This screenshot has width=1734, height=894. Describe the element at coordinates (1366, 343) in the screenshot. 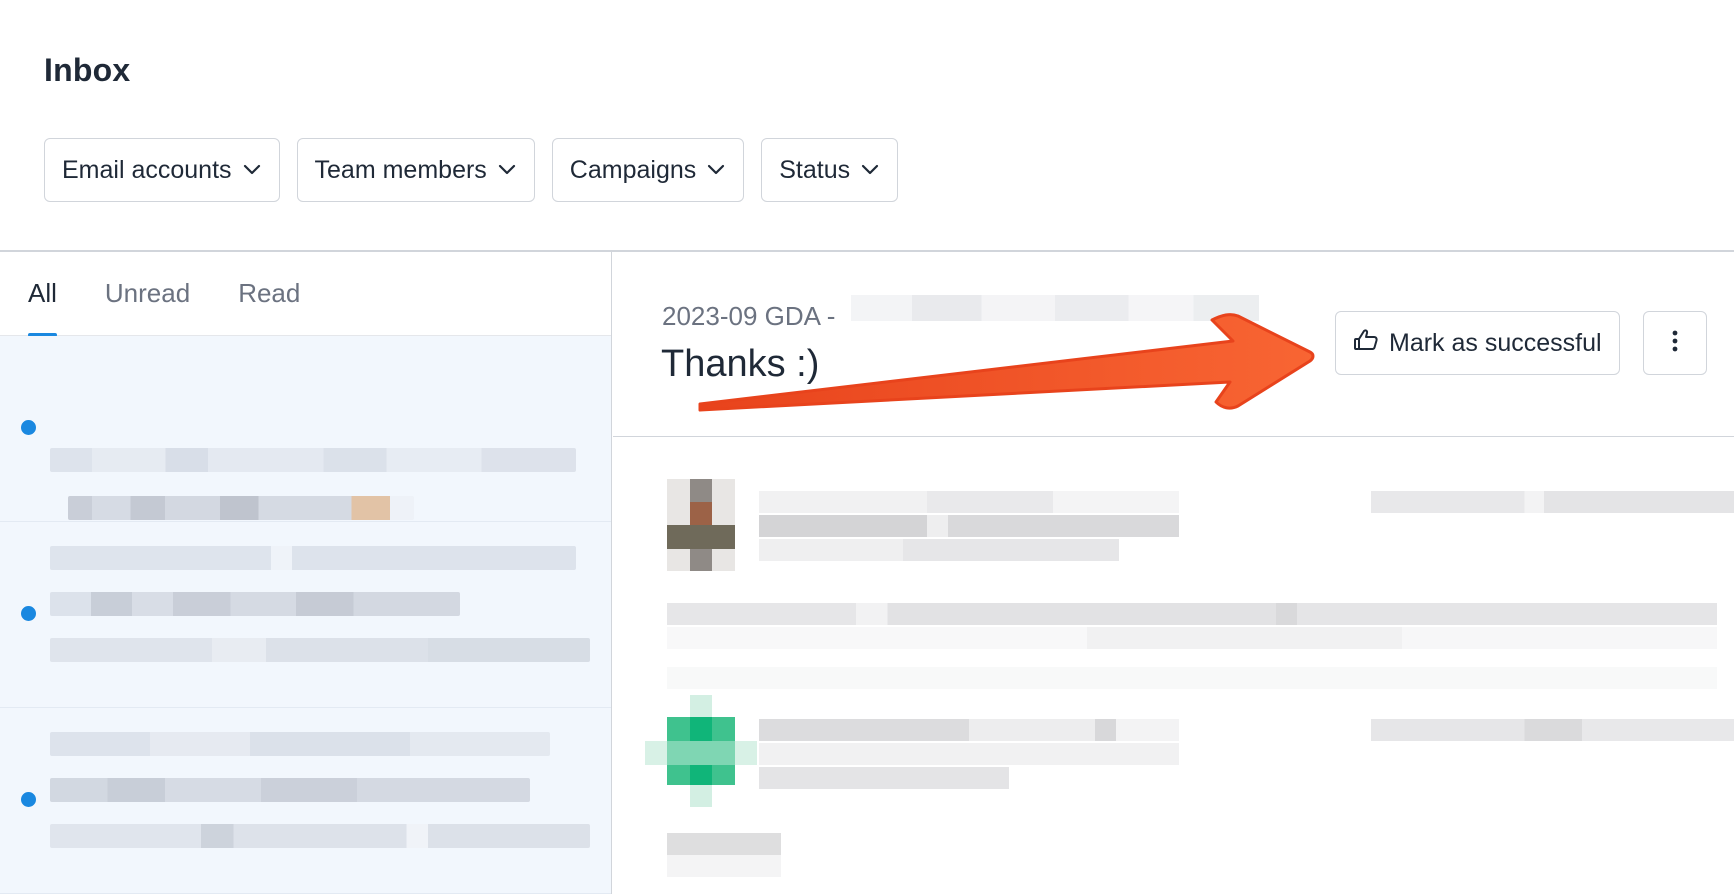

I see `thumbs-up-icon` at that location.